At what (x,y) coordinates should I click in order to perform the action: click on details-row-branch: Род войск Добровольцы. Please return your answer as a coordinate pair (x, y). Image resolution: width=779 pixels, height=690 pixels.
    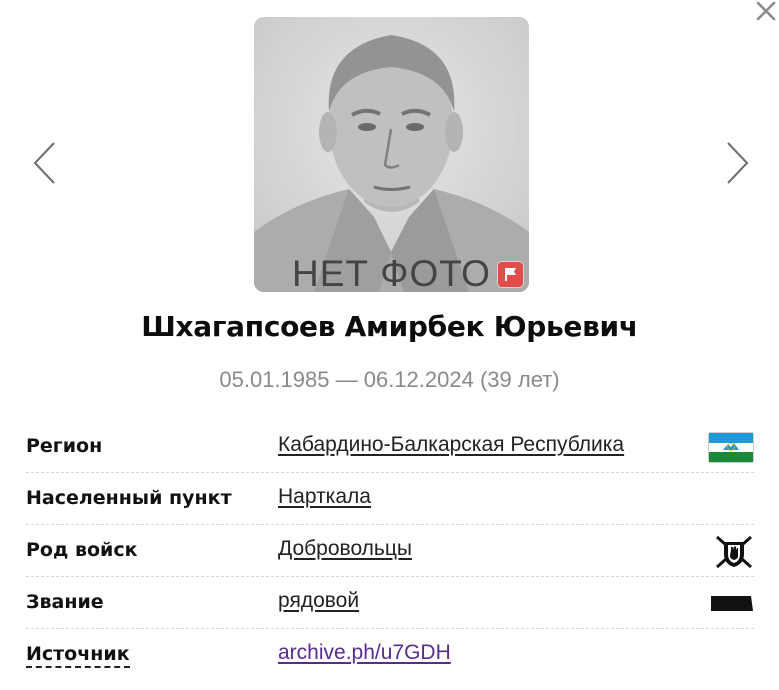
    Looking at the image, I should click on (390, 551).